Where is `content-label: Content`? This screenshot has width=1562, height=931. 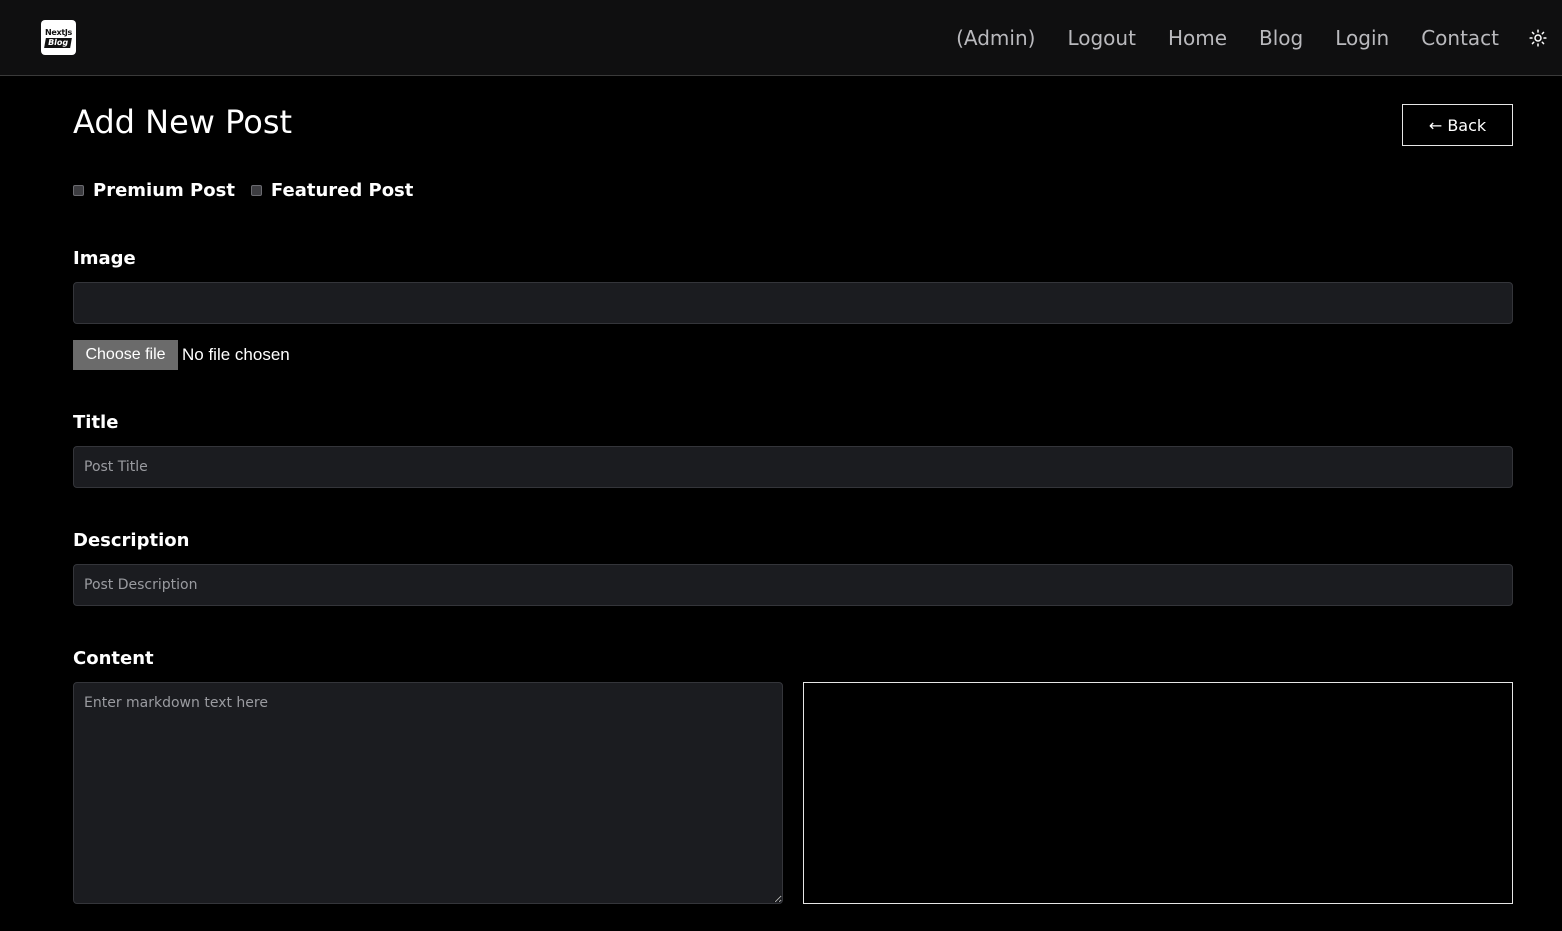 content-label: Content is located at coordinates (113, 658).